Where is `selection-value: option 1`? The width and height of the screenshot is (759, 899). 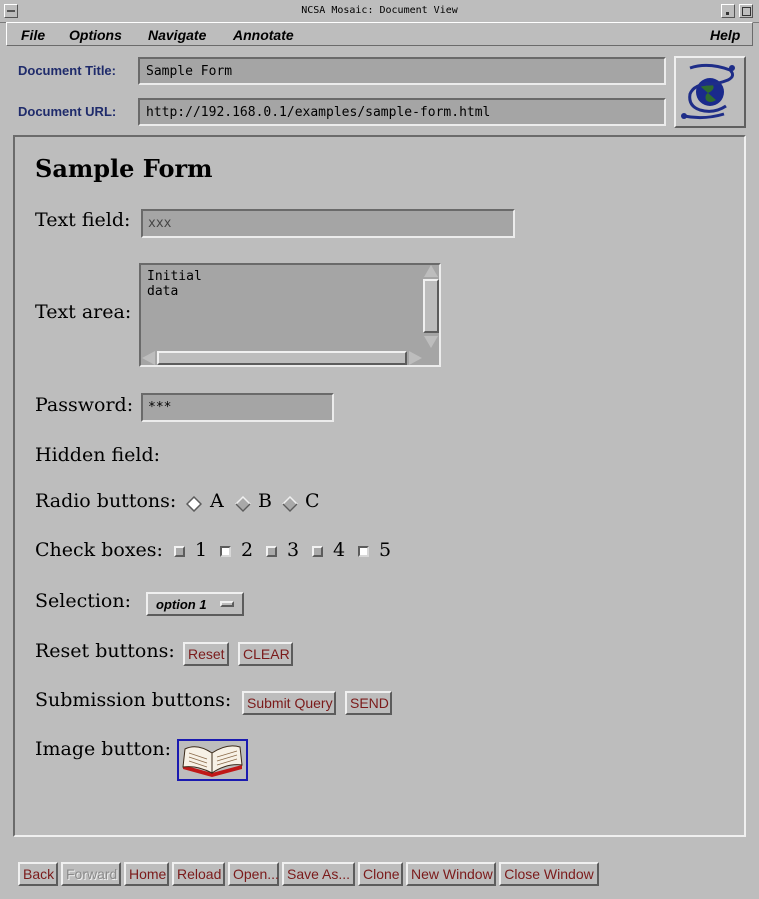 selection-value: option 1 is located at coordinates (181, 604).